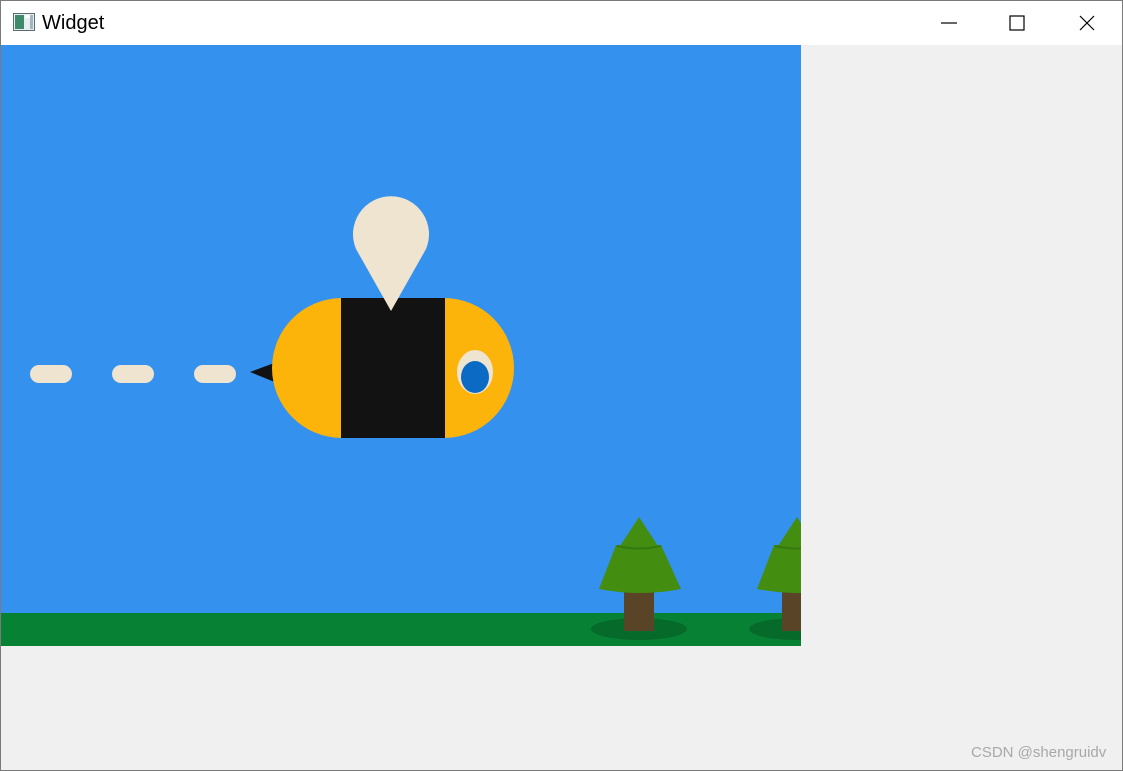 Image resolution: width=1123 pixels, height=771 pixels. Describe the element at coordinates (24, 22) in the screenshot. I see `app-window-icon` at that location.